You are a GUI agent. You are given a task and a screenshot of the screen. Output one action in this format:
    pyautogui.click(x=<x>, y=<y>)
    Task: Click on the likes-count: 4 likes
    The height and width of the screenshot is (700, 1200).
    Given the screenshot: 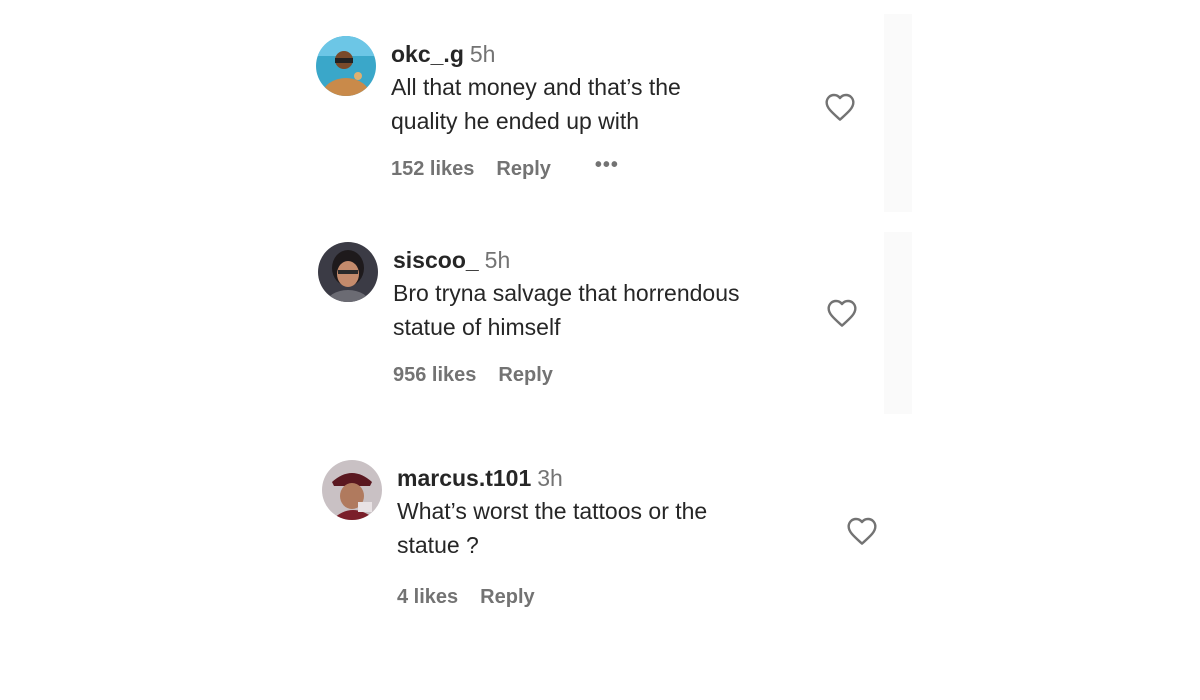 What is the action you would take?
    pyautogui.click(x=427, y=597)
    